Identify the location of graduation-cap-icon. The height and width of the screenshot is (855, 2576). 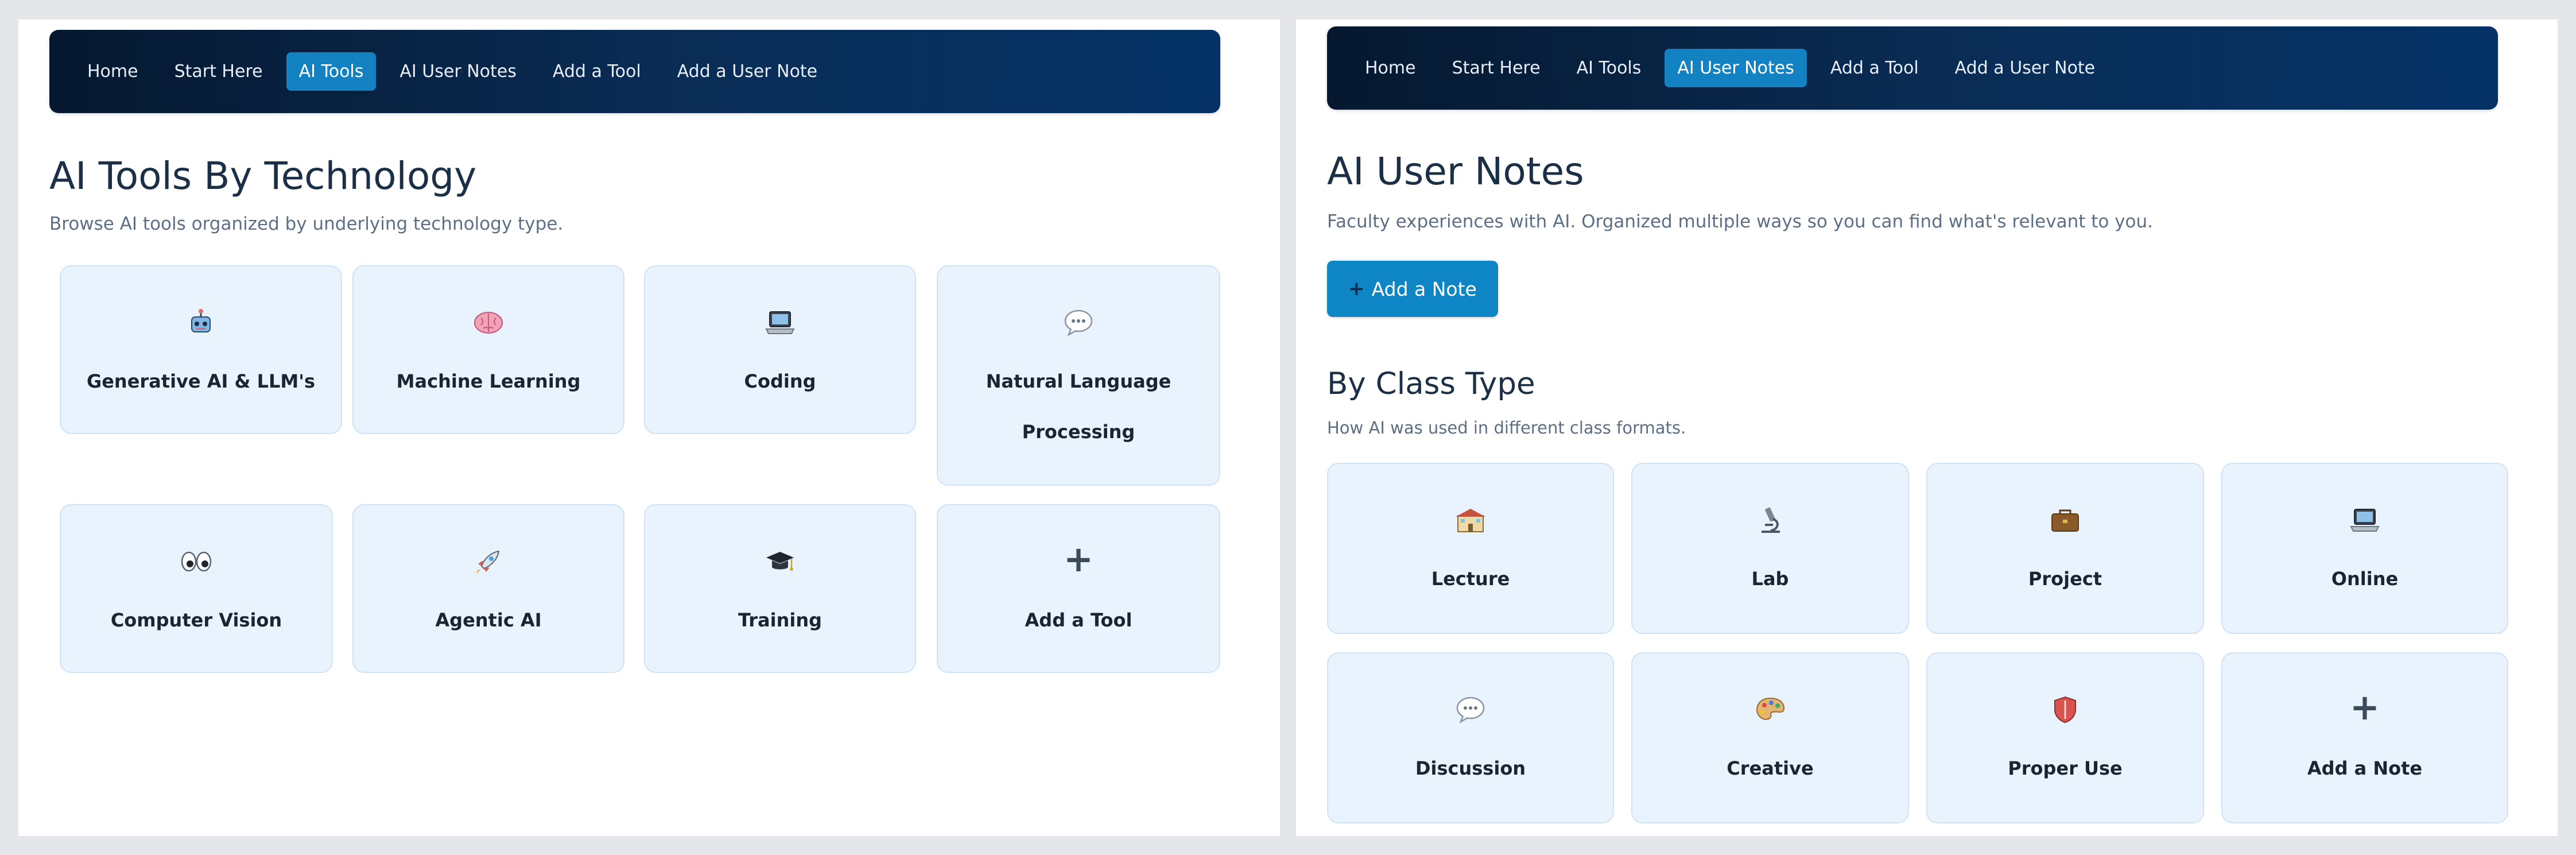
(780, 559).